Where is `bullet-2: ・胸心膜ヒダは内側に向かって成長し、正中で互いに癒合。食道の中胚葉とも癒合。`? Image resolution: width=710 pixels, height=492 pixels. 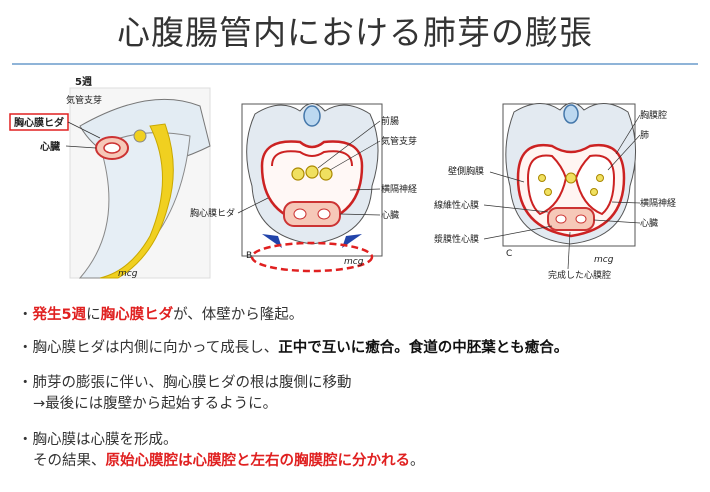
bullet-2: ・胸心膜ヒダは内側に向かって成長し、正中で互いに癒合。食道の中胚葉とも癒合。 is located at coordinates (293, 348).